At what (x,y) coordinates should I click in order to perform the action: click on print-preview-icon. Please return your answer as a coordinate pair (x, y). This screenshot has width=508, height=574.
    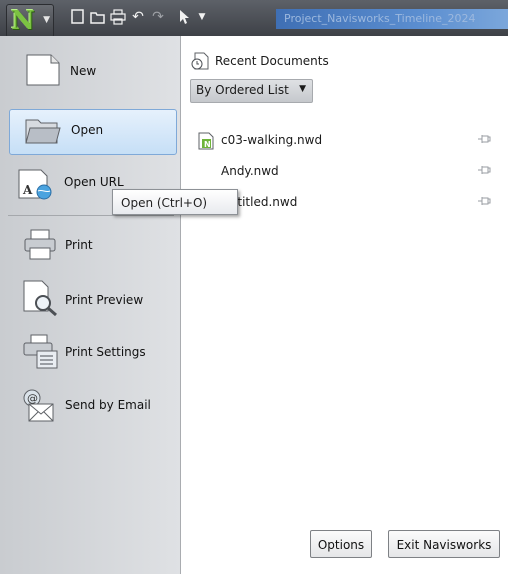
    Looking at the image, I should click on (41, 299).